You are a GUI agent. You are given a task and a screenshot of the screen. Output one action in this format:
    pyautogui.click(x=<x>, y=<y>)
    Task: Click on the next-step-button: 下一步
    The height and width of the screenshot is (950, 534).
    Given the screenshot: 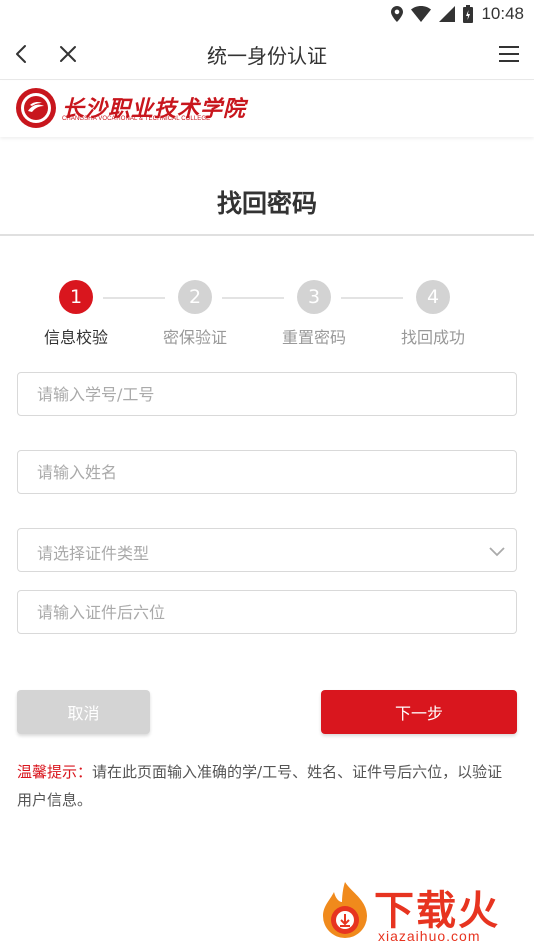 What is the action you would take?
    pyautogui.click(x=419, y=712)
    